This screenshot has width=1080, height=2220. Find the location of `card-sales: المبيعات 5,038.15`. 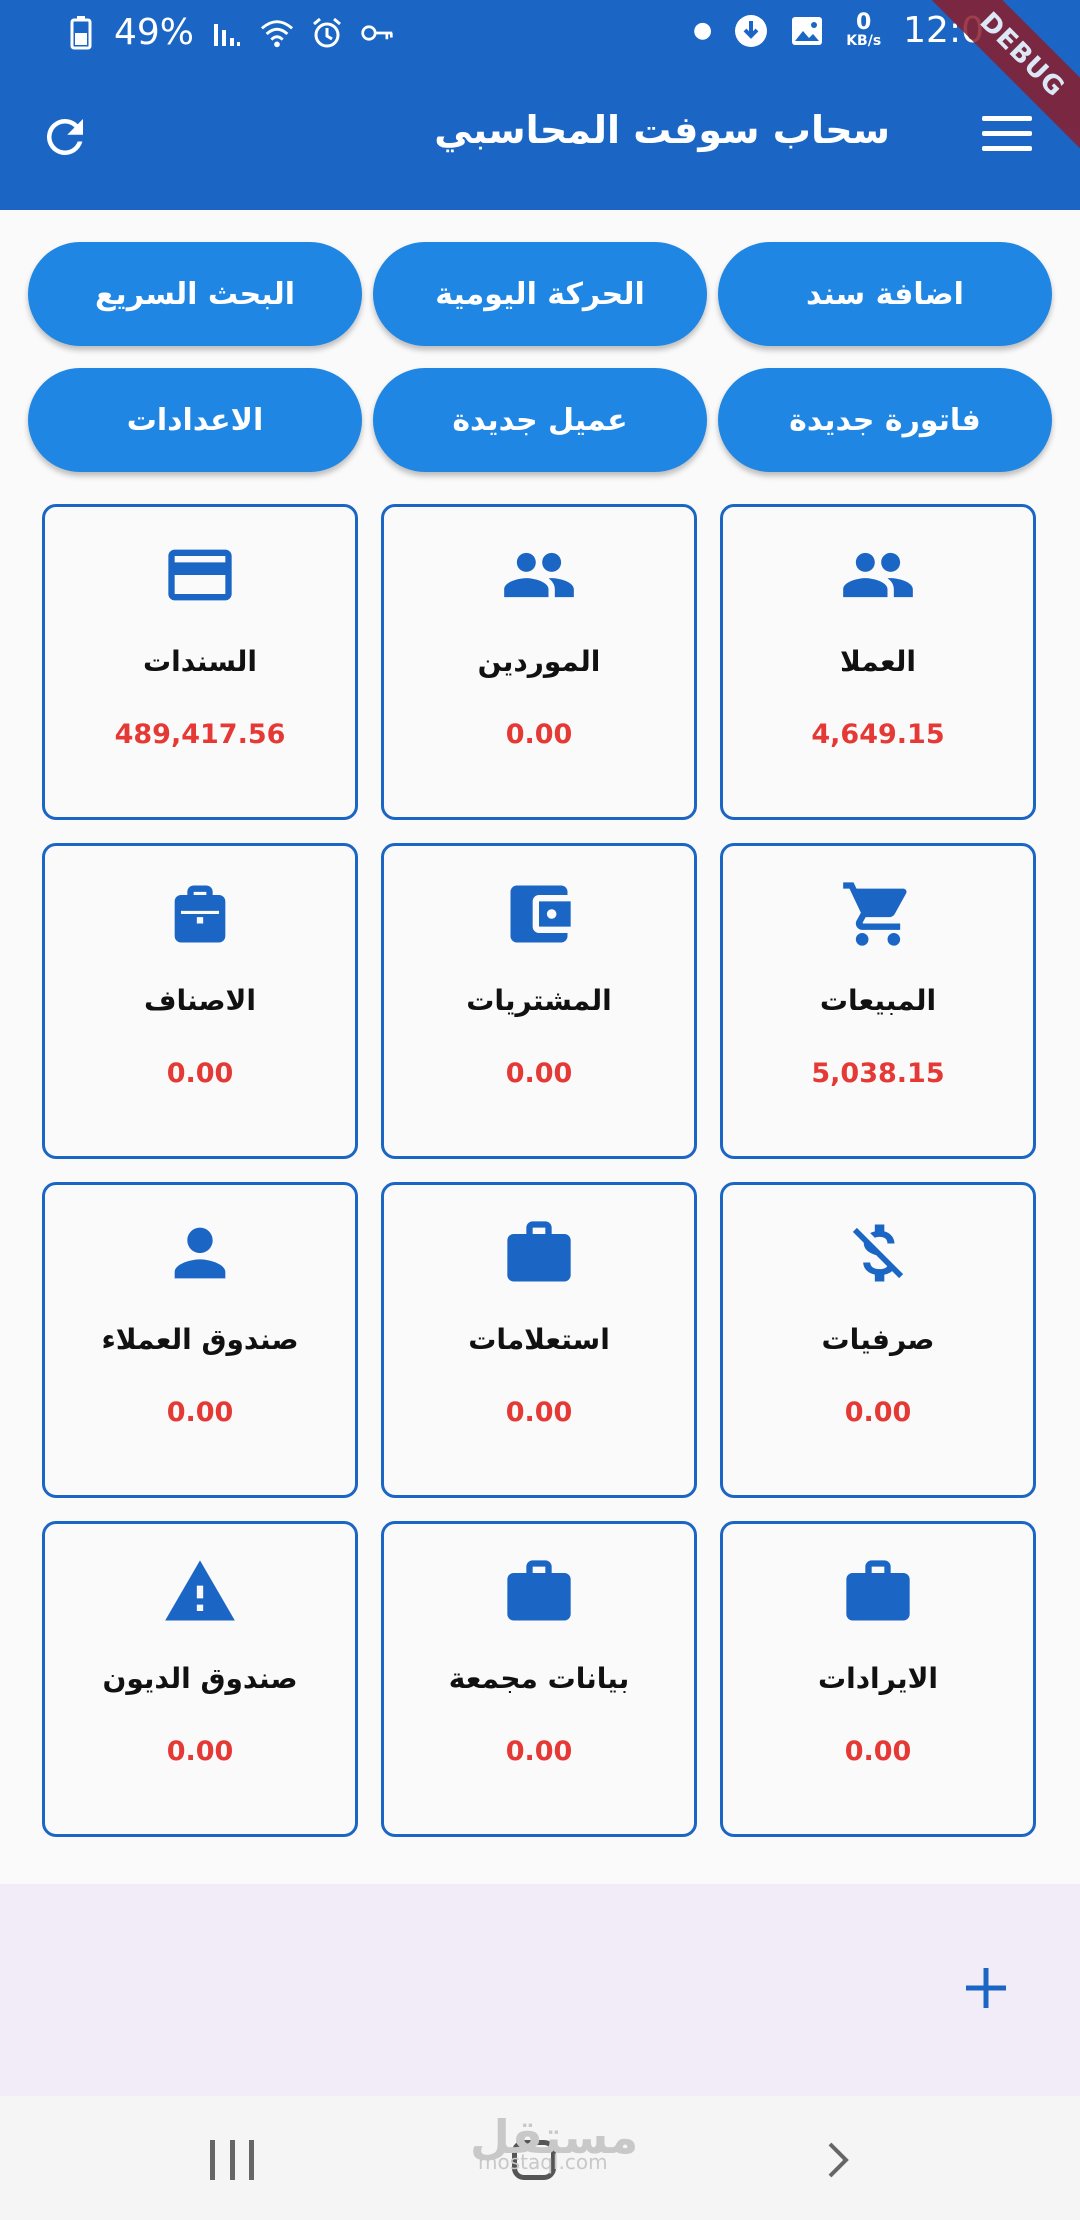

card-sales: المبيعات 5,038.15 is located at coordinates (878, 1001).